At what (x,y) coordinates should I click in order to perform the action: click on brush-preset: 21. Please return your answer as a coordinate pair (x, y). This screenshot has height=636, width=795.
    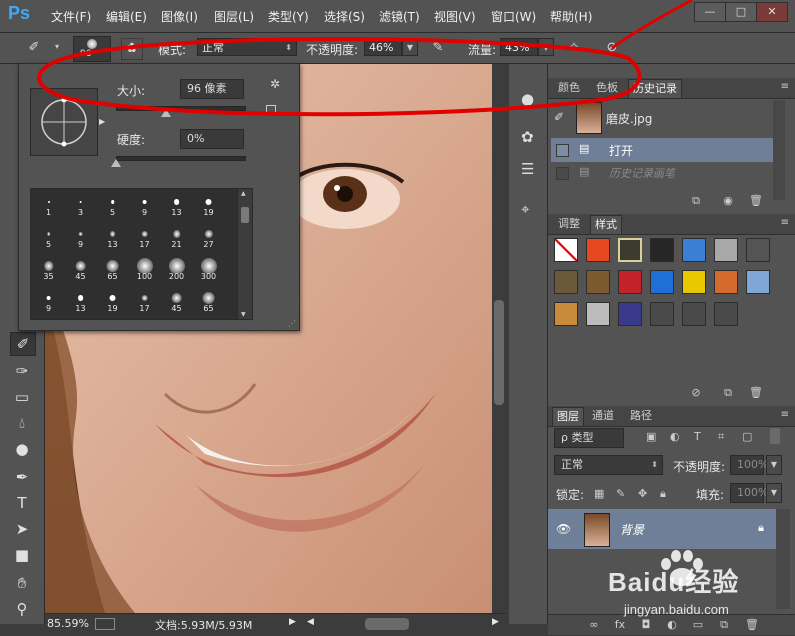
    Looking at the image, I should click on (176, 236).